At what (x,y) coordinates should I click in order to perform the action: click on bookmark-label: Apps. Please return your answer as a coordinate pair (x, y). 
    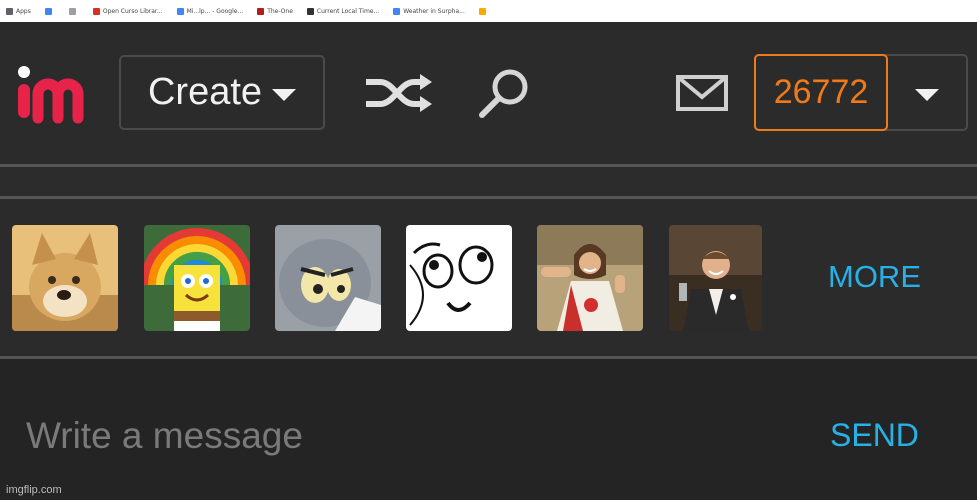
    Looking at the image, I should click on (23, 11).